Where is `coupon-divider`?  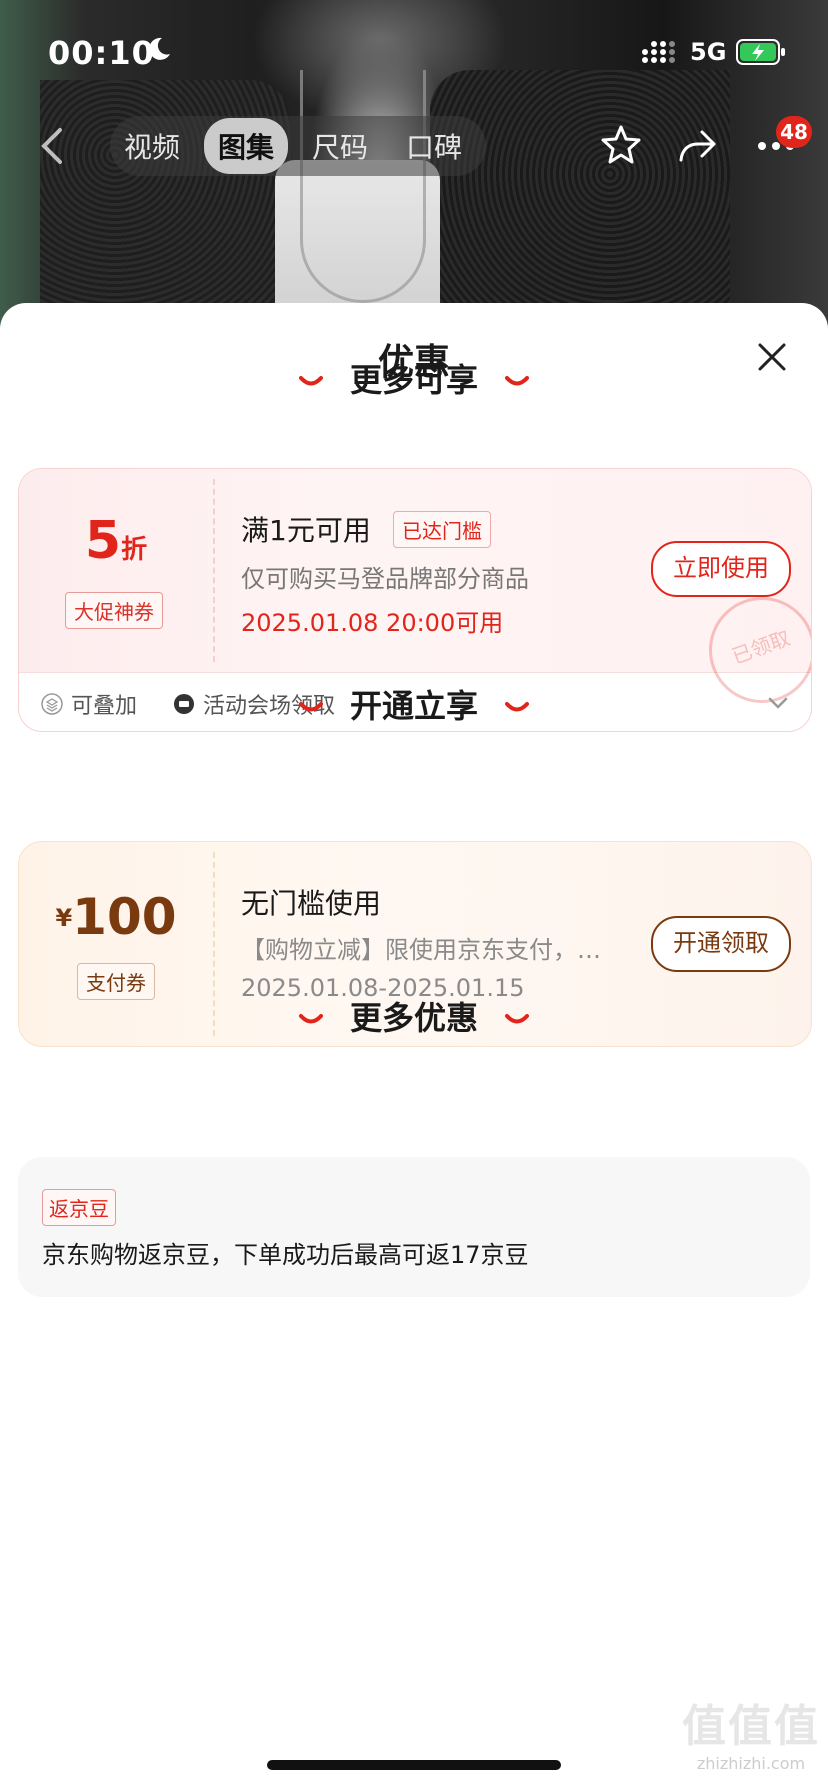
coupon-divider is located at coordinates (214, 570).